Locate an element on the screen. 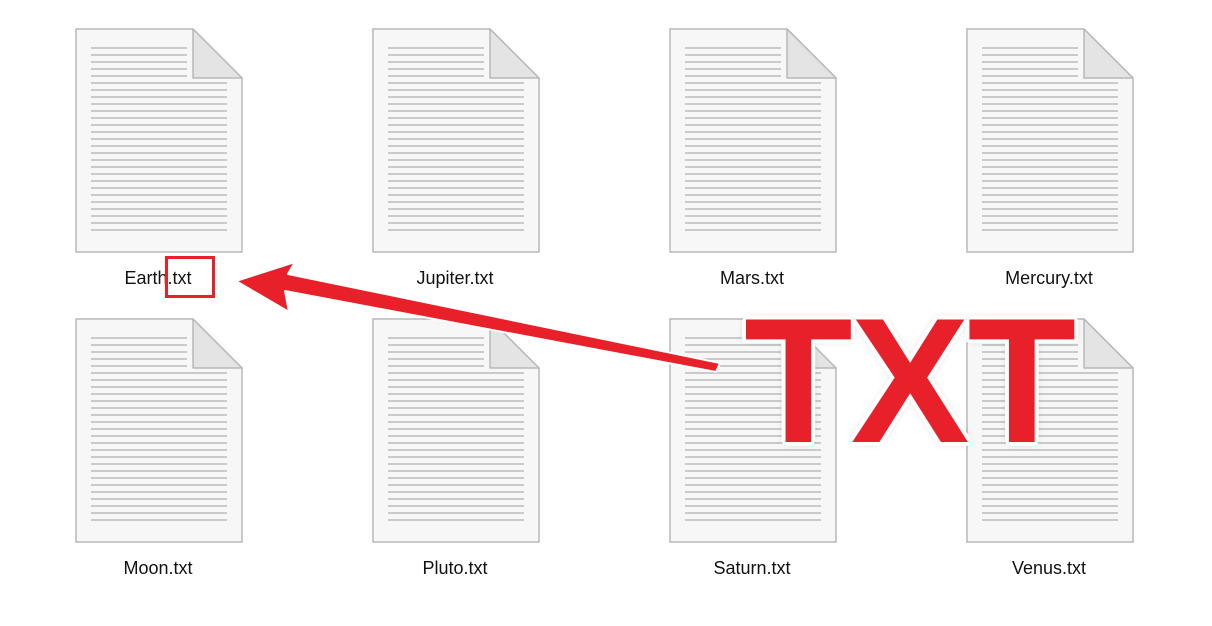 The image size is (1212, 626). file-name: Pluto.txt is located at coordinates (455, 568).